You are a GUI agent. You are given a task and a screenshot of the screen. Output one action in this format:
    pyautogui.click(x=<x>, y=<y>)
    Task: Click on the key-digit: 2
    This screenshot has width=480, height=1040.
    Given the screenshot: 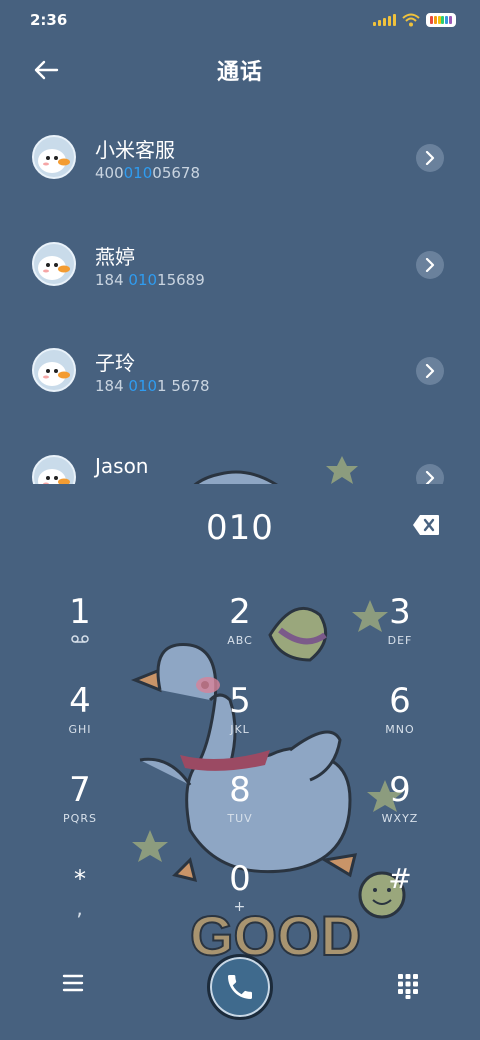 What is the action you would take?
    pyautogui.click(x=240, y=612)
    